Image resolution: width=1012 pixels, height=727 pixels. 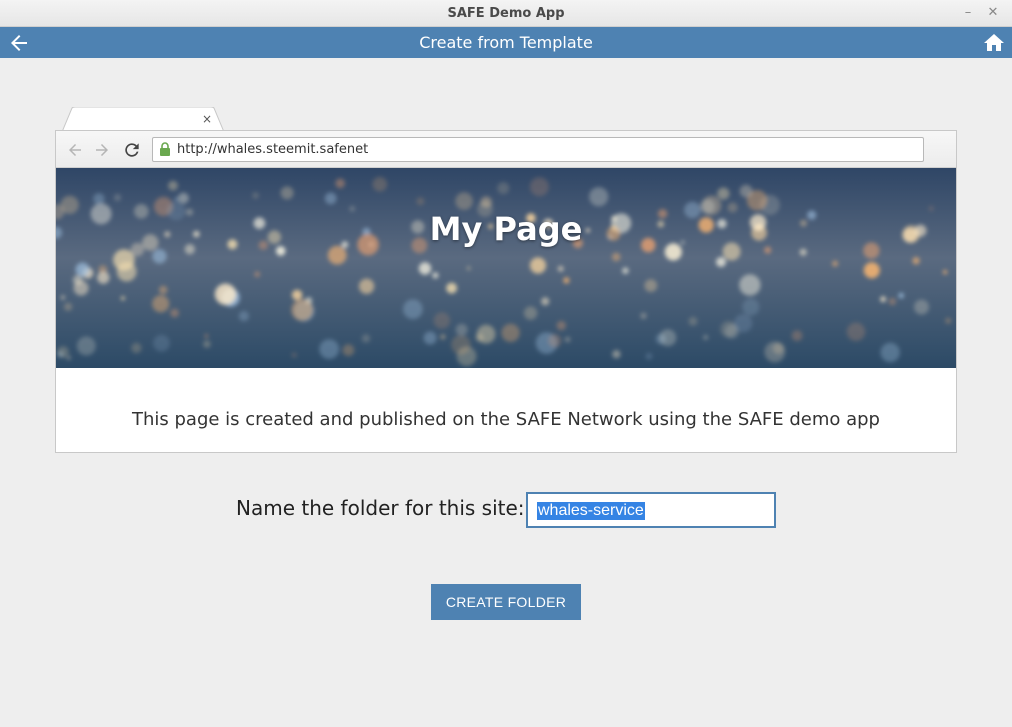 I want to click on home-icon, so click(x=994, y=42).